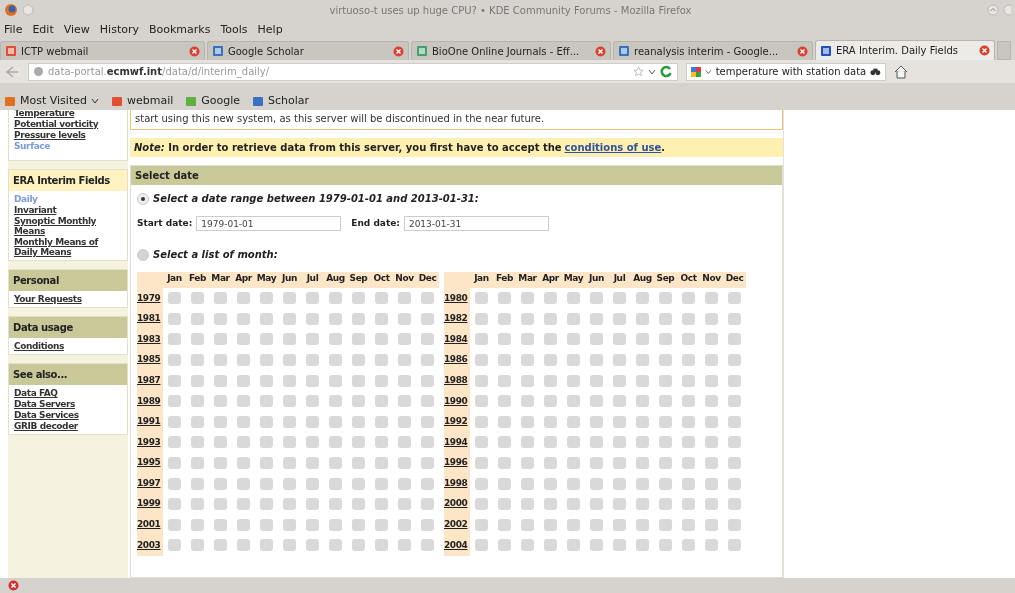  Describe the element at coordinates (708, 71) in the screenshot. I see `dropdown-icon` at that location.